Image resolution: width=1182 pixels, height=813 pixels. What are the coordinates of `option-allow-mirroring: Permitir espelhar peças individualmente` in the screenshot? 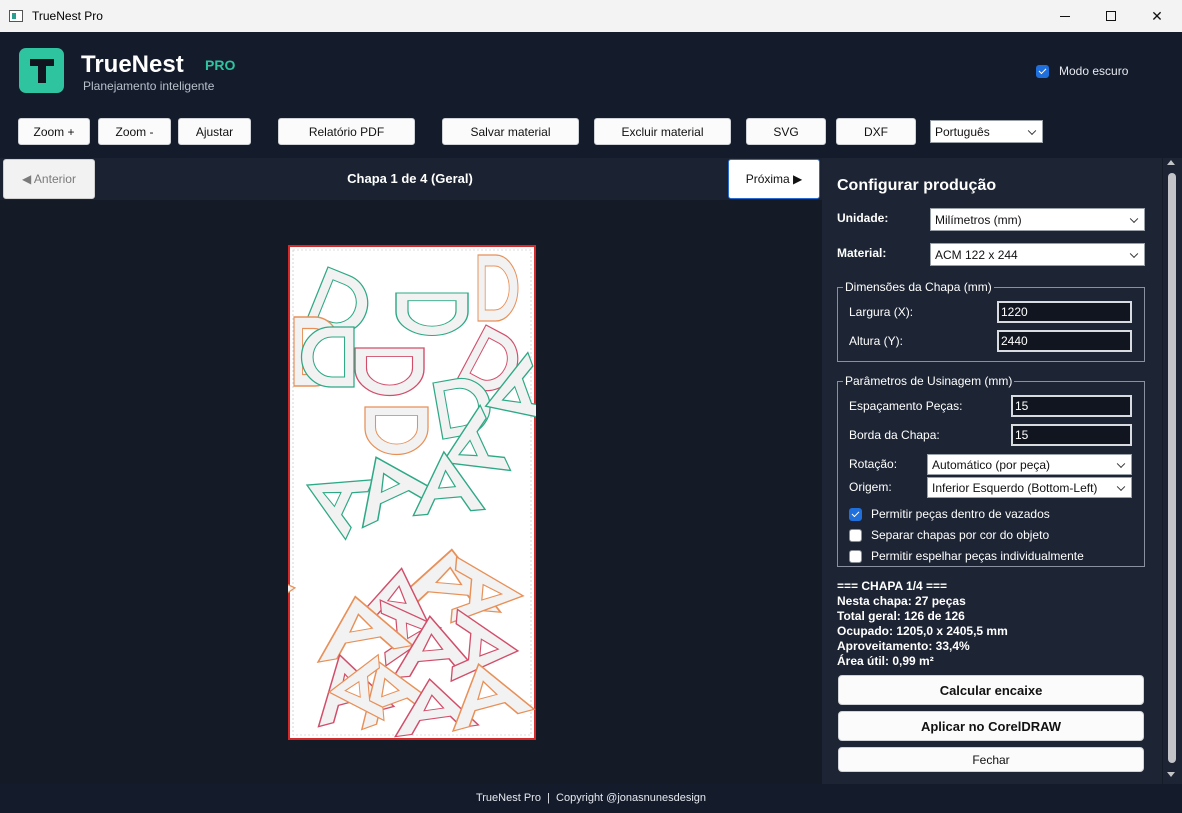 It's located at (966, 556).